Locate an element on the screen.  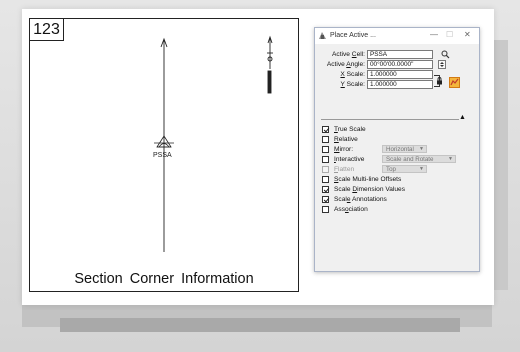
mirror-checkbox is located at coordinates (325, 149).